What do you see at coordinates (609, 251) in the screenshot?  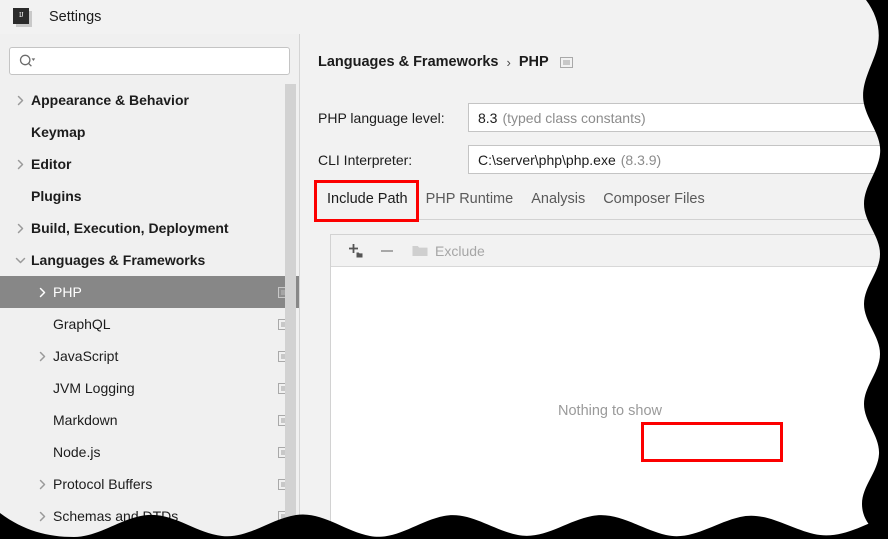 I see `include-path-toolbar: Exclude` at bounding box center [609, 251].